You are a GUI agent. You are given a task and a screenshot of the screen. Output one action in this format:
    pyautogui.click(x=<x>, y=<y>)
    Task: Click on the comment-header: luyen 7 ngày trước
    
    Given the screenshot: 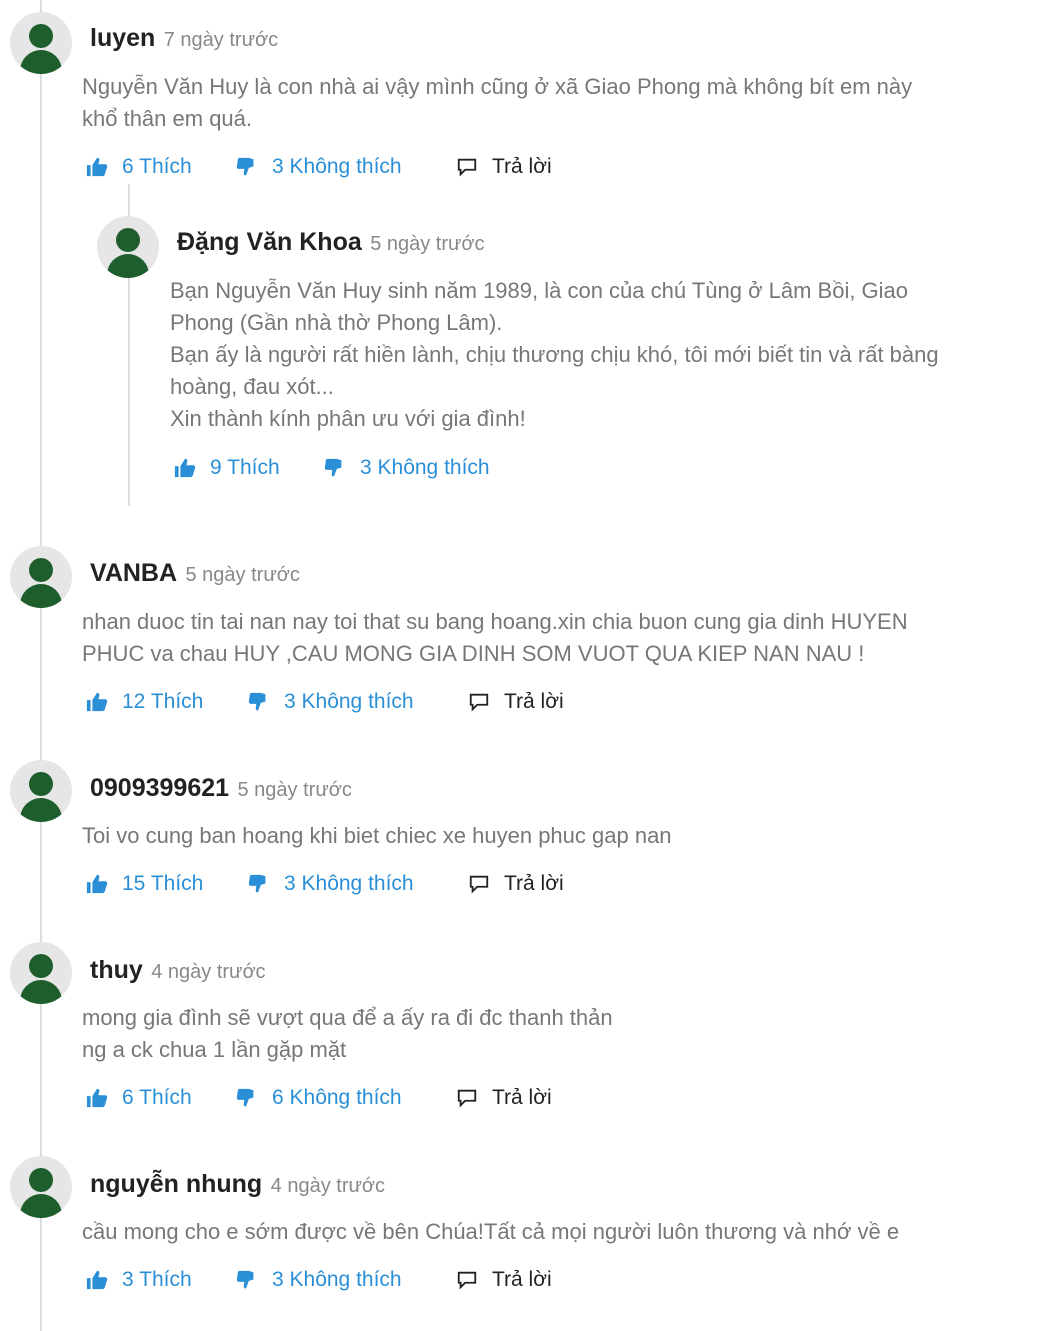 What is the action you would take?
    pyautogui.click(x=184, y=38)
    